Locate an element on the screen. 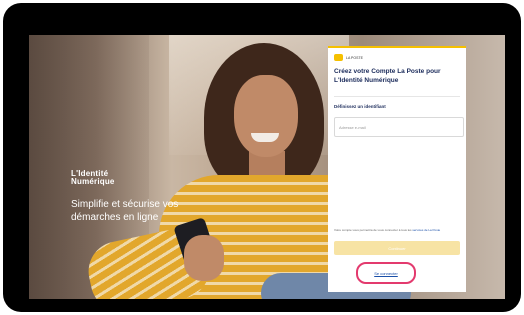 The image size is (524, 315). connect-link: Se connecter is located at coordinates (386, 273).